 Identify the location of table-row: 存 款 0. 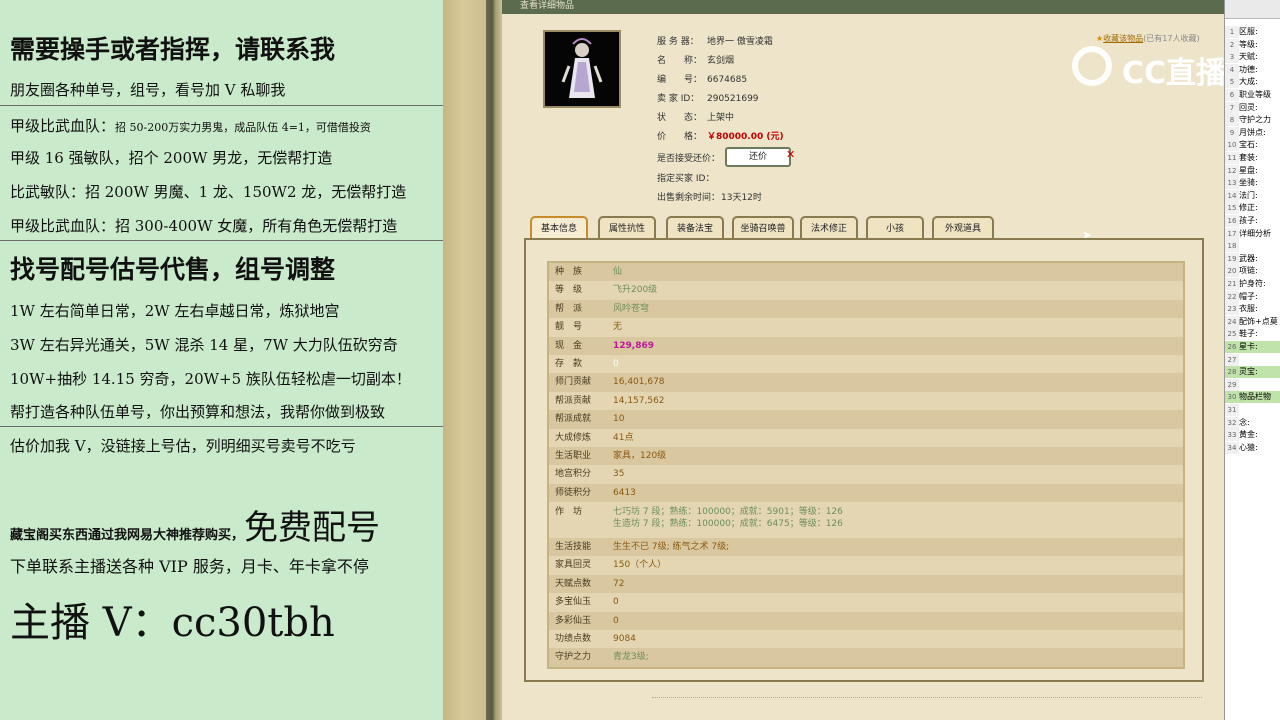
(866, 364).